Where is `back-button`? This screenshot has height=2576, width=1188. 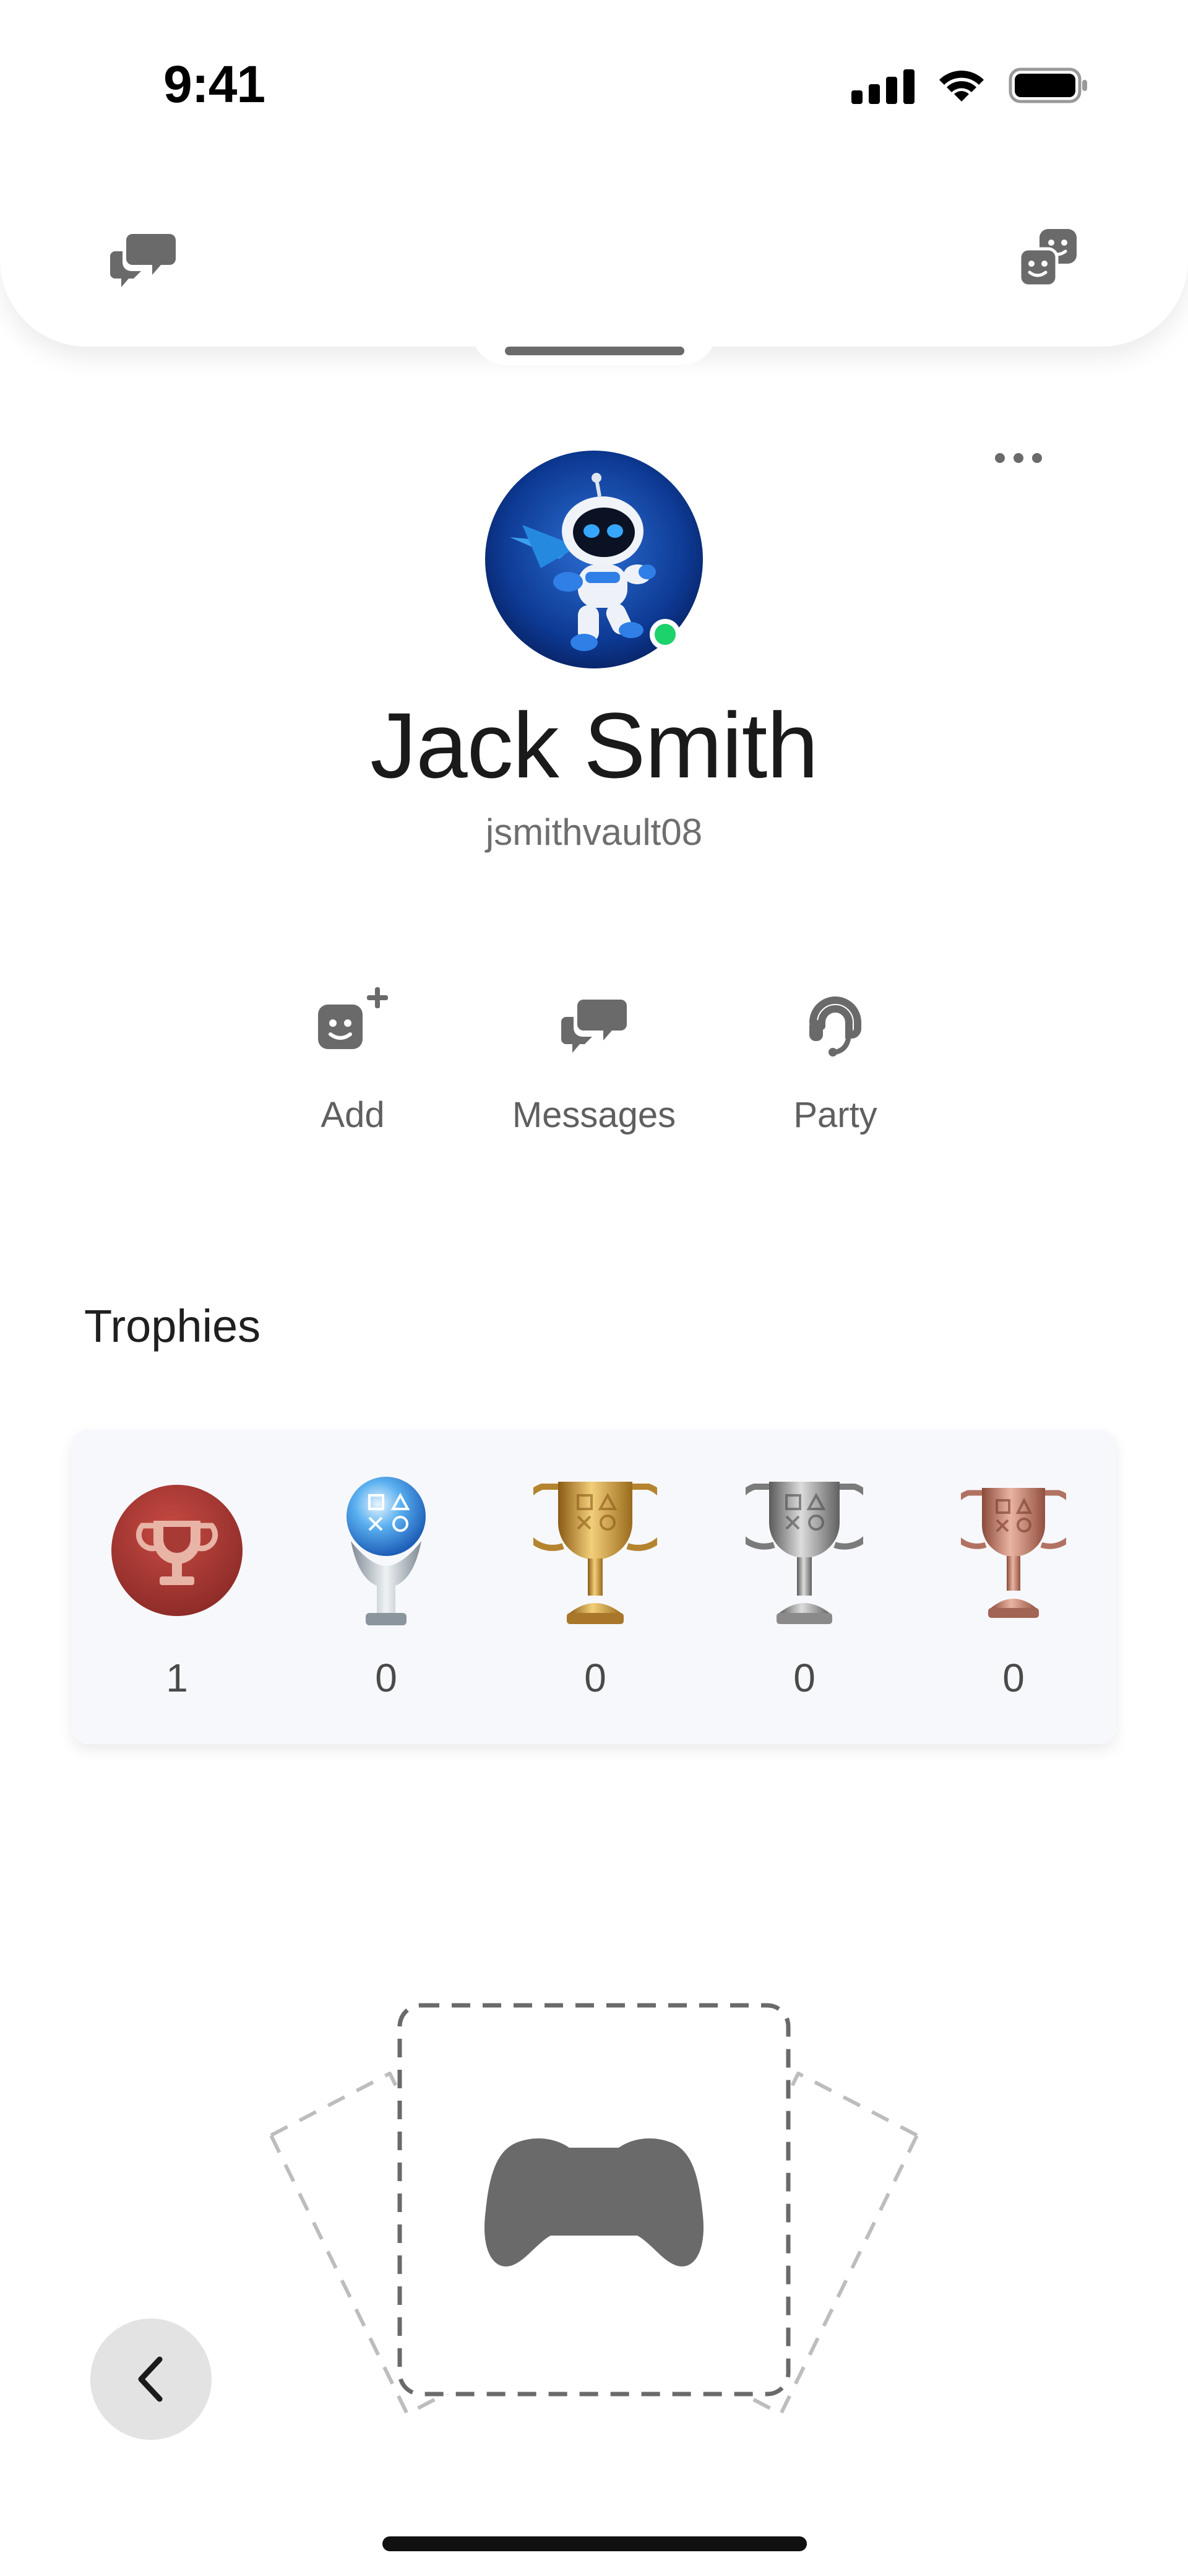 back-button is located at coordinates (151, 2379).